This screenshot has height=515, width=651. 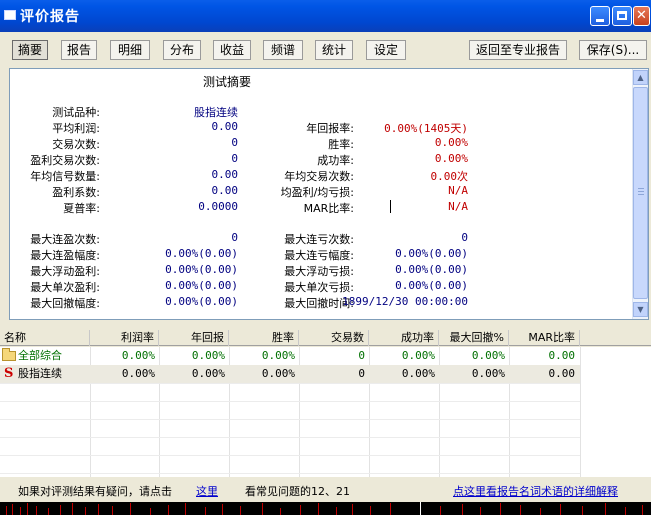 I want to click on scroll-down-icon: ▼, so click(x=640, y=309).